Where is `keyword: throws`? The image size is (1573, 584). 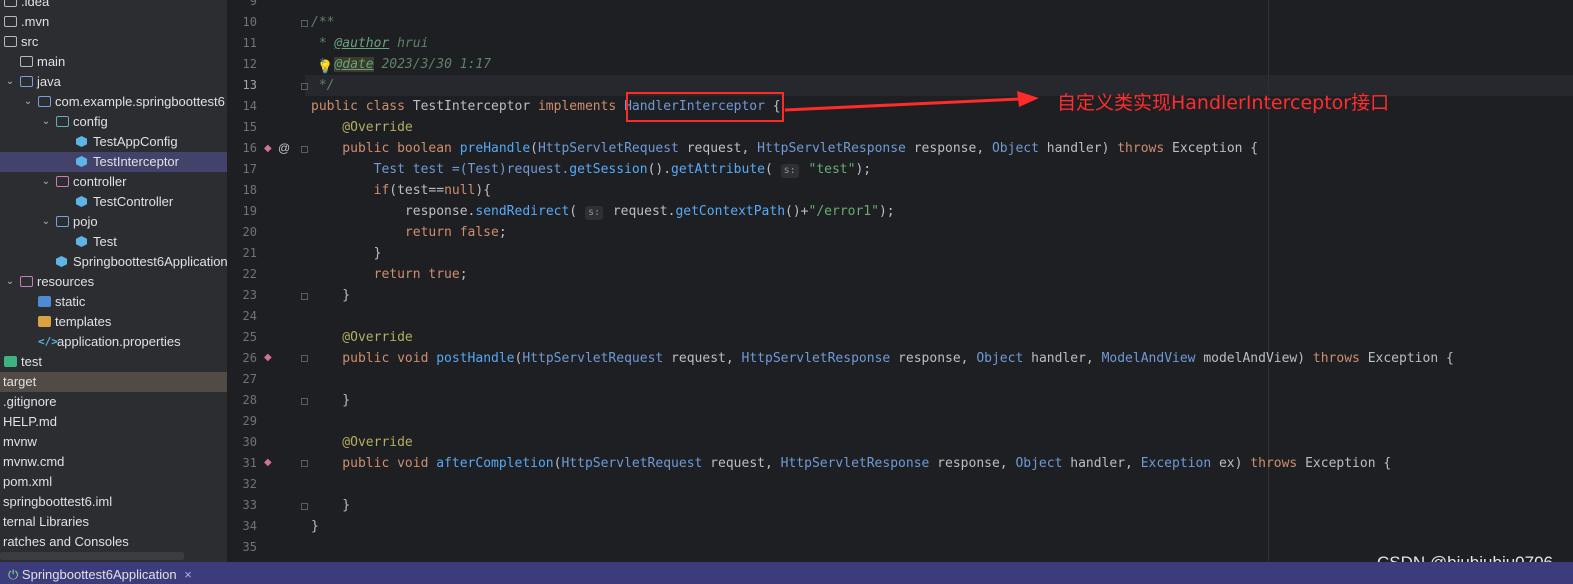
keyword: throws is located at coordinates (1340, 358).